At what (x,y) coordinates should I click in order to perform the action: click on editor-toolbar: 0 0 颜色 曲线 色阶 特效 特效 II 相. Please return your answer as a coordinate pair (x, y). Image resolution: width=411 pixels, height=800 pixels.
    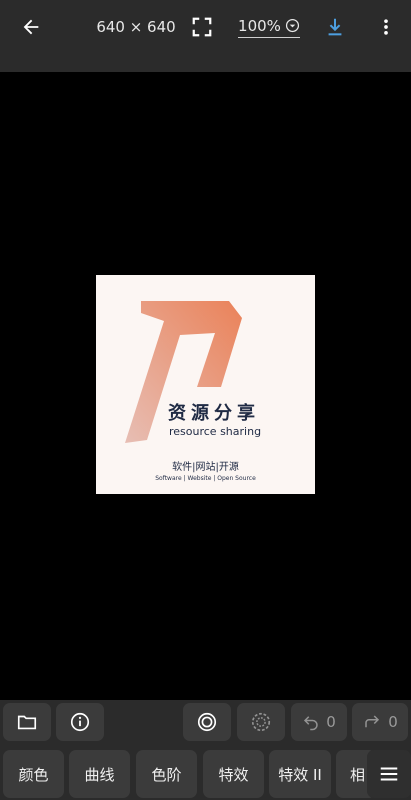
    Looking at the image, I should click on (205, 750).